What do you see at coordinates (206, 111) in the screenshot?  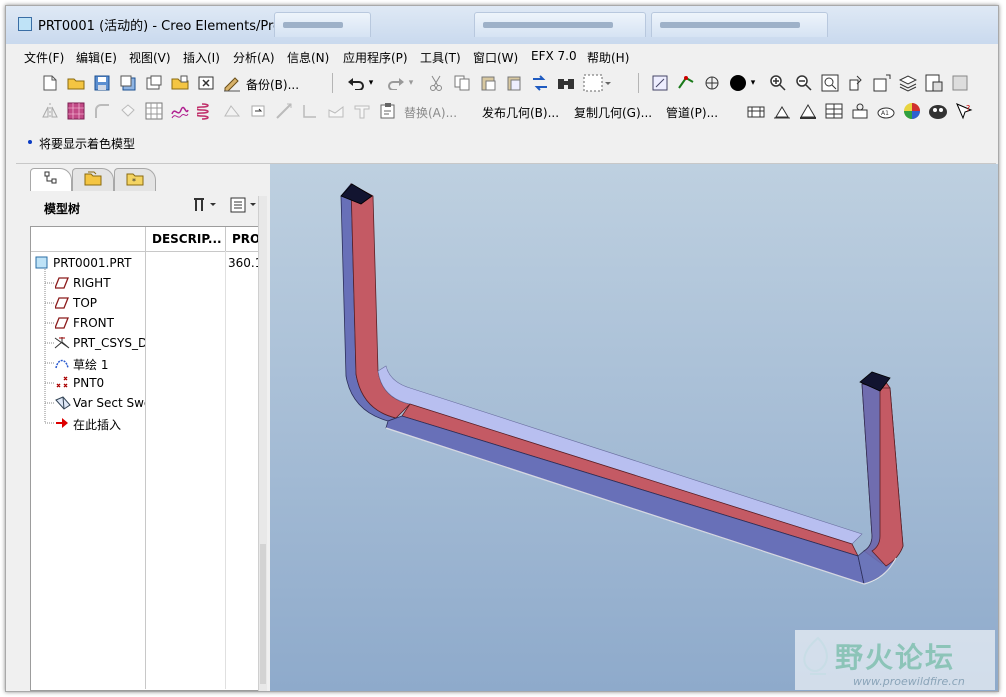 I see `spring-icon` at bounding box center [206, 111].